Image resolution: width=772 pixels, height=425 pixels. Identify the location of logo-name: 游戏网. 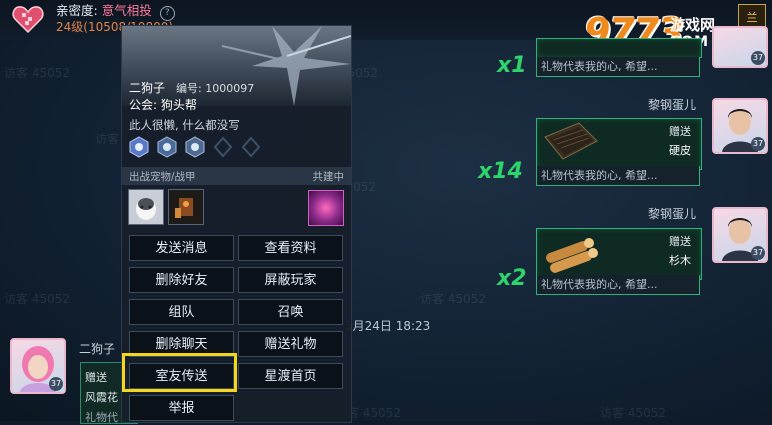
(693, 25).